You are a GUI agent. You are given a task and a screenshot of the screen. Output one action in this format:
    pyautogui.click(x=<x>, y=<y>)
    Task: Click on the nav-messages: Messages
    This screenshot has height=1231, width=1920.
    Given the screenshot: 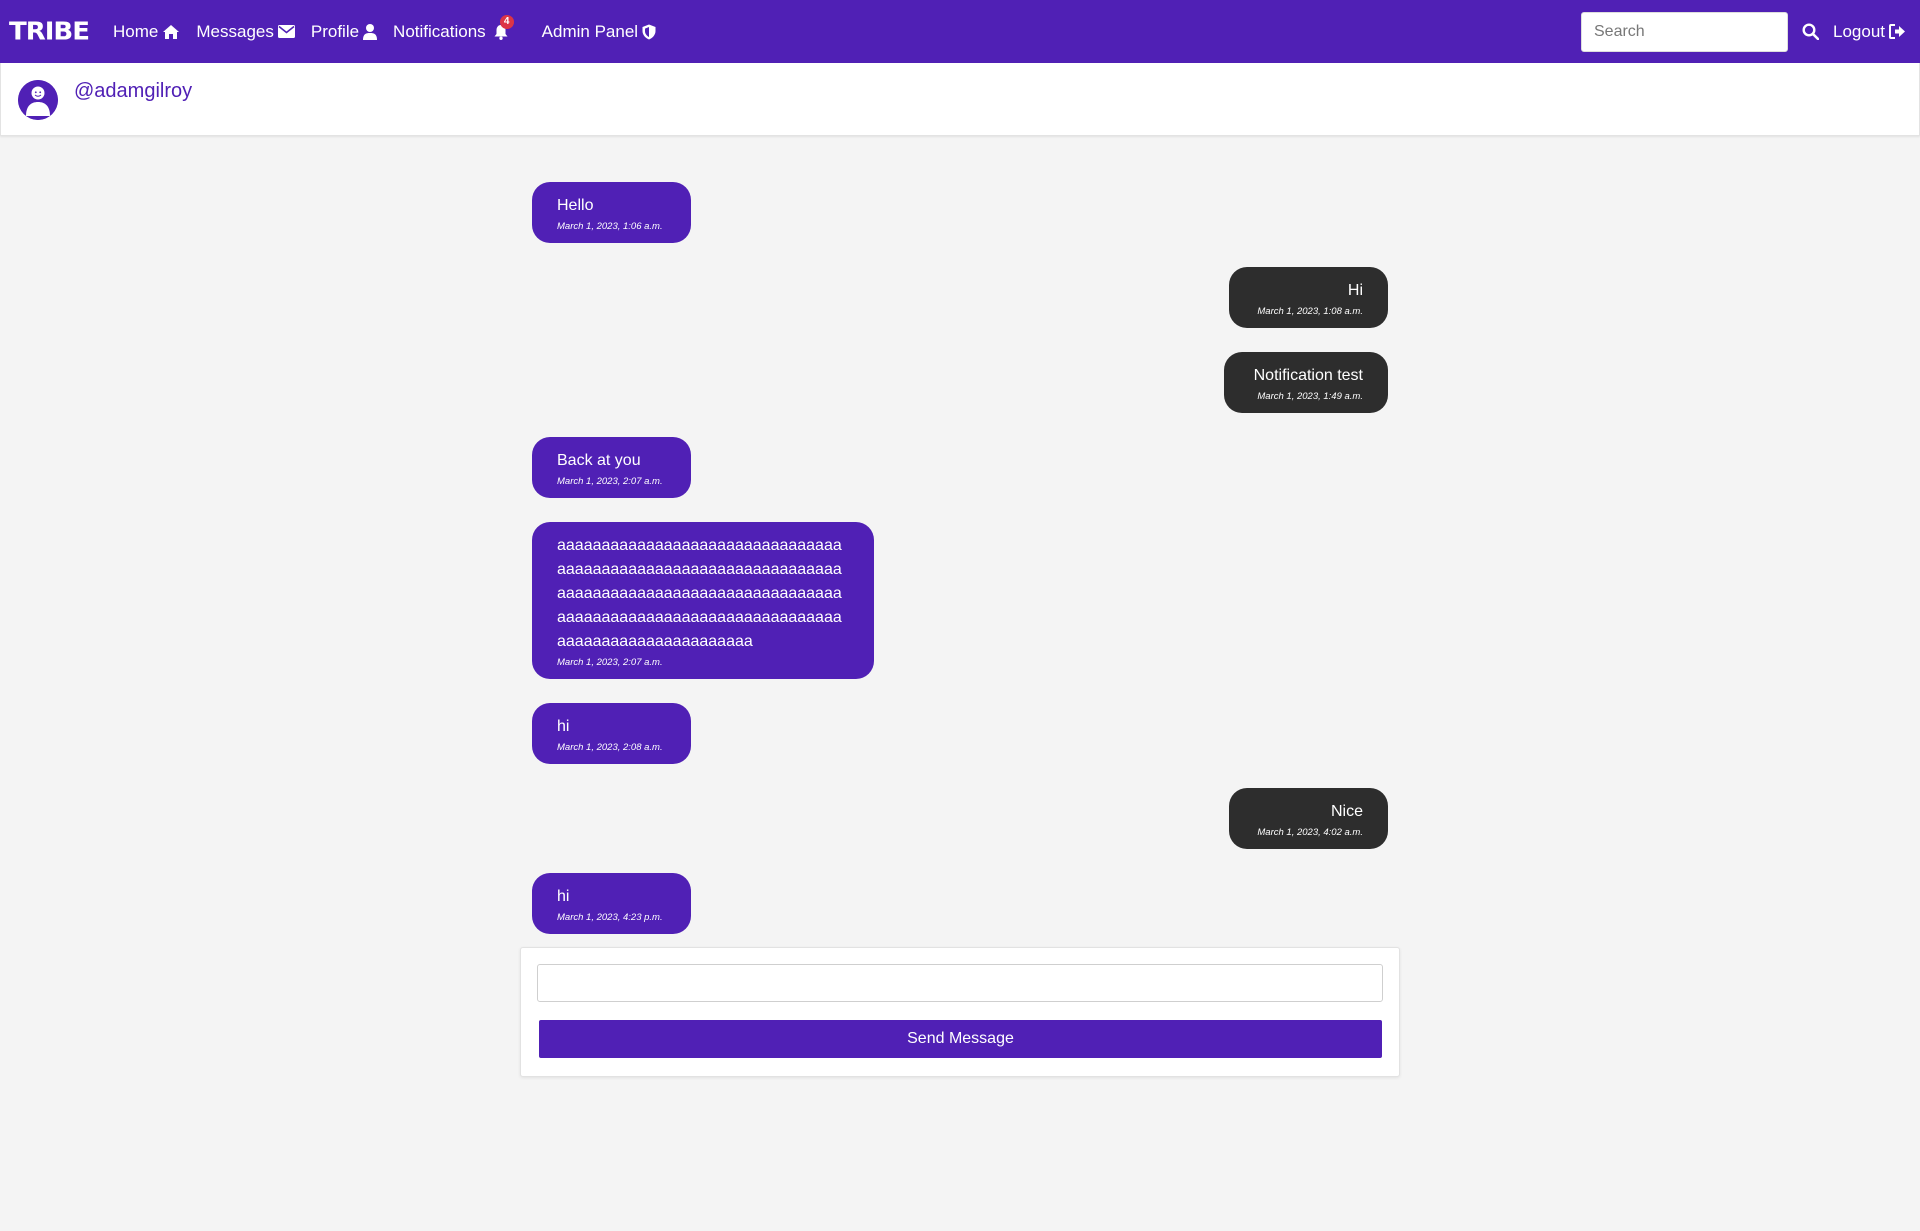 What is the action you would take?
    pyautogui.click(x=245, y=31)
    